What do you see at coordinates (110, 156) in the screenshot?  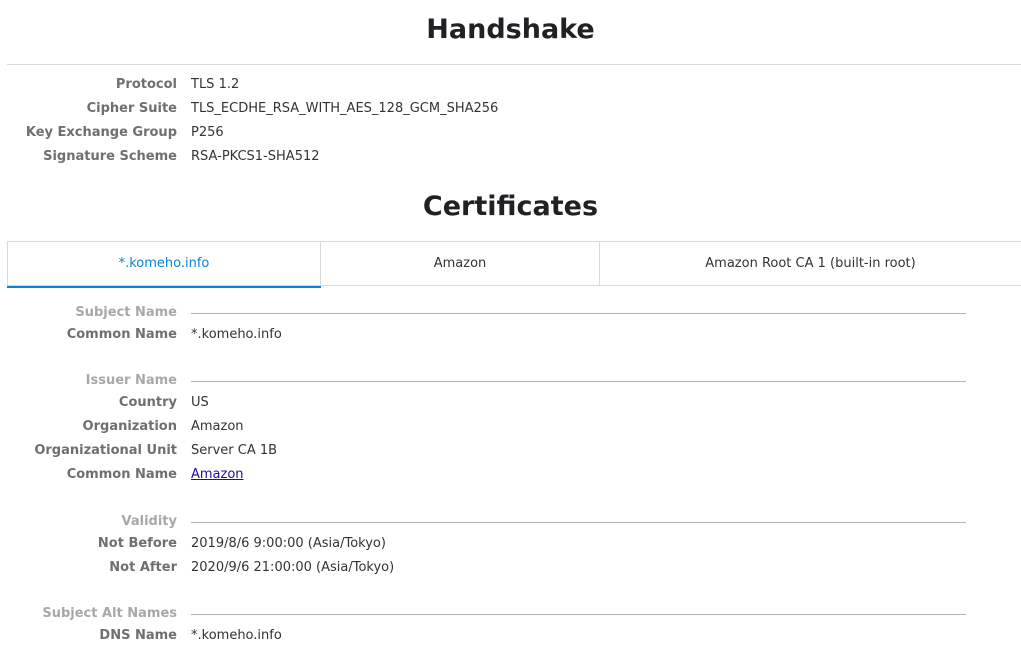 I see `signature-scheme-label: Signature Scheme` at bounding box center [110, 156].